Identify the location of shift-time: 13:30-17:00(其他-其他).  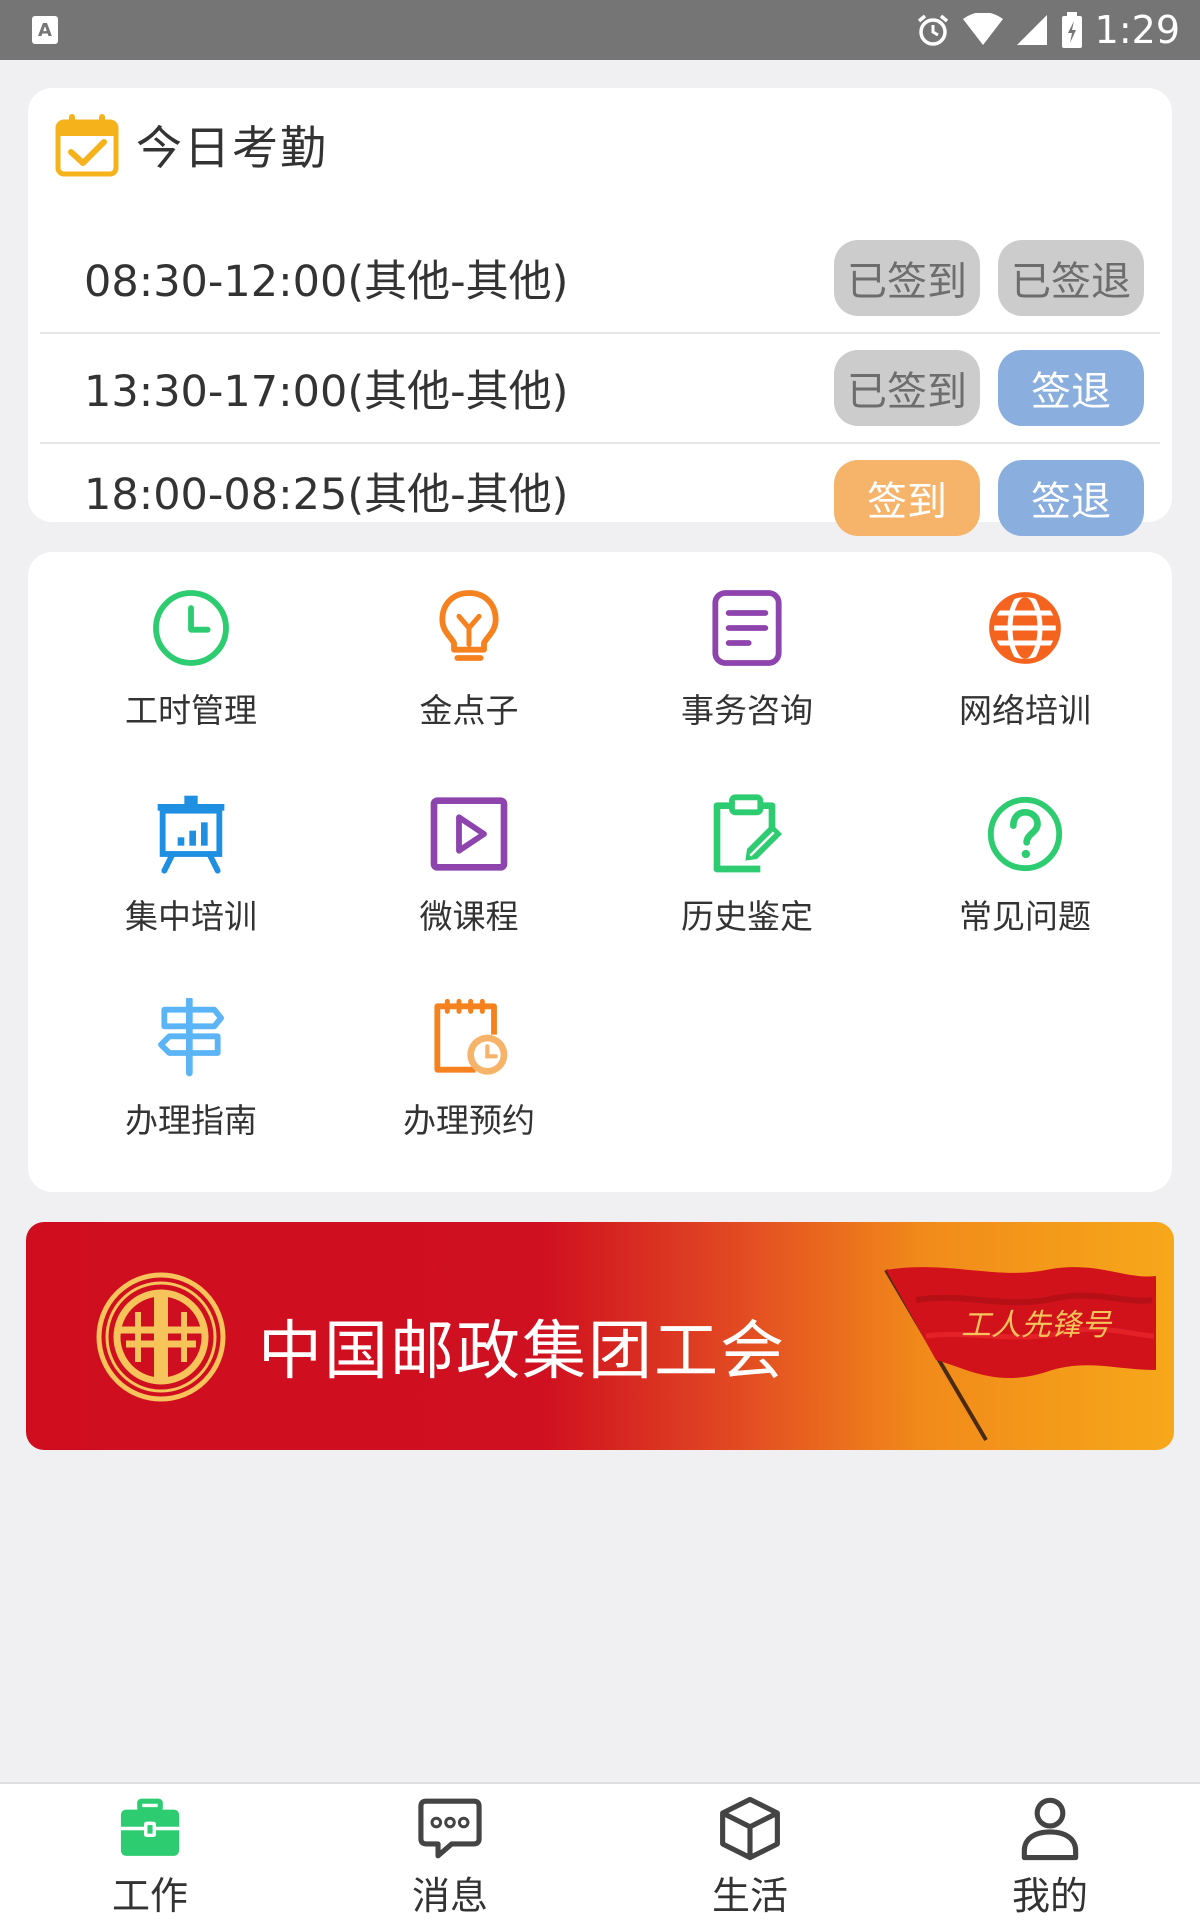
(326, 392).